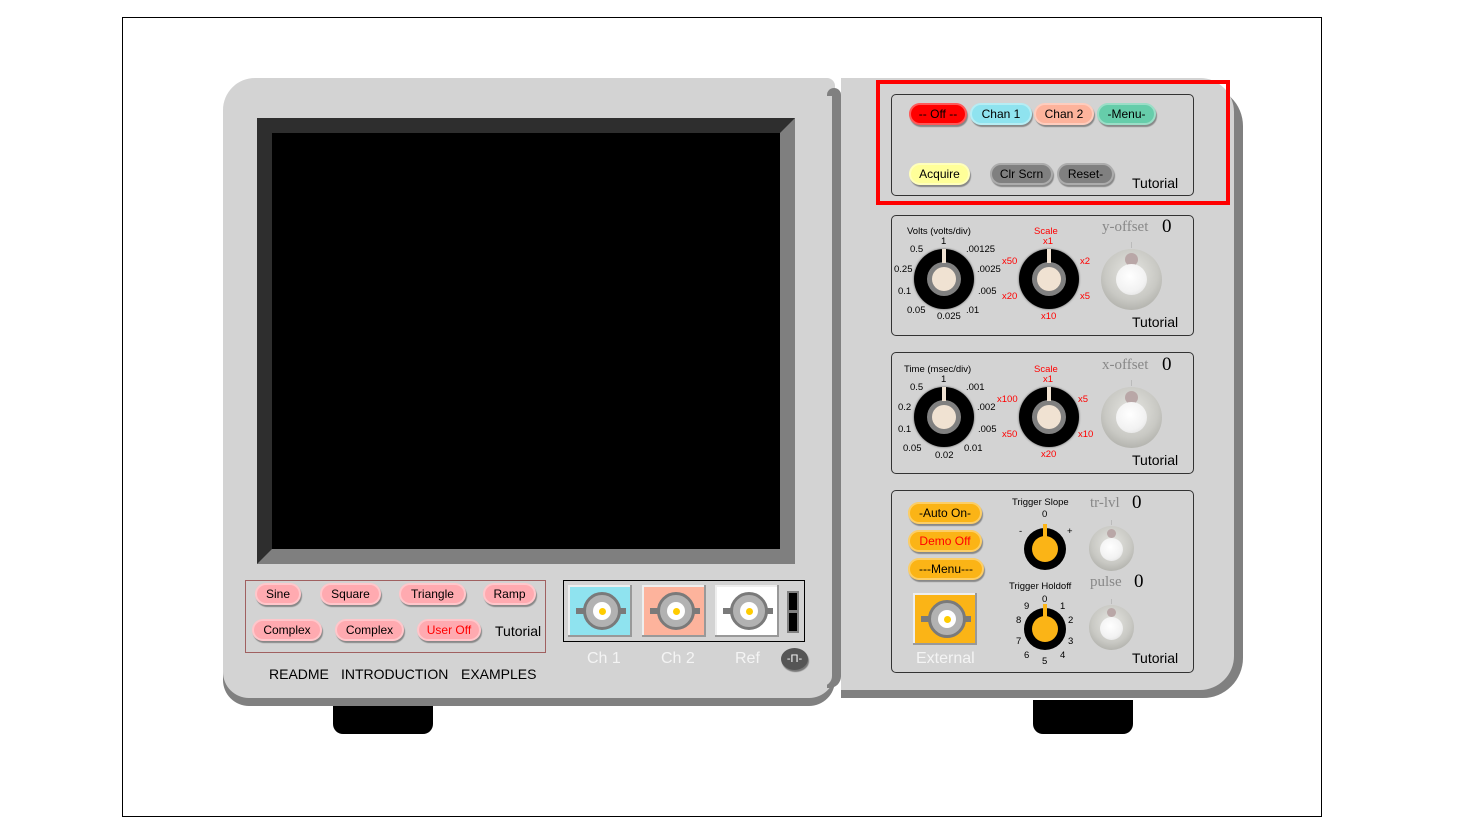 The height and width of the screenshot is (837, 1467). What do you see at coordinates (1106, 582) in the screenshot?
I see `pulse-label: pulse` at bounding box center [1106, 582].